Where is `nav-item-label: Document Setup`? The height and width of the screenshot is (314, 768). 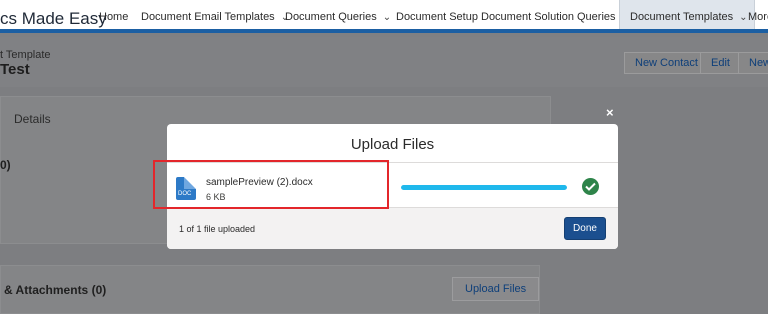
nav-item-label: Document Setup is located at coordinates (437, 17).